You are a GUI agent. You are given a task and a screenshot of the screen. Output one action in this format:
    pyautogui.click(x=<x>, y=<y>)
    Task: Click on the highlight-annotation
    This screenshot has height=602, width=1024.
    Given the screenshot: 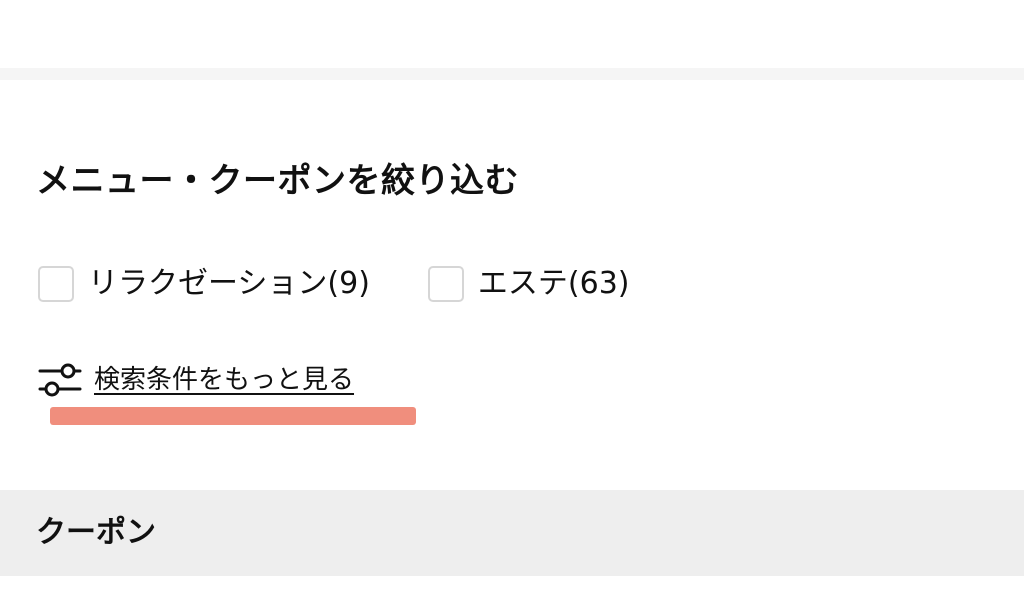 What is the action you would take?
    pyautogui.click(x=233, y=416)
    